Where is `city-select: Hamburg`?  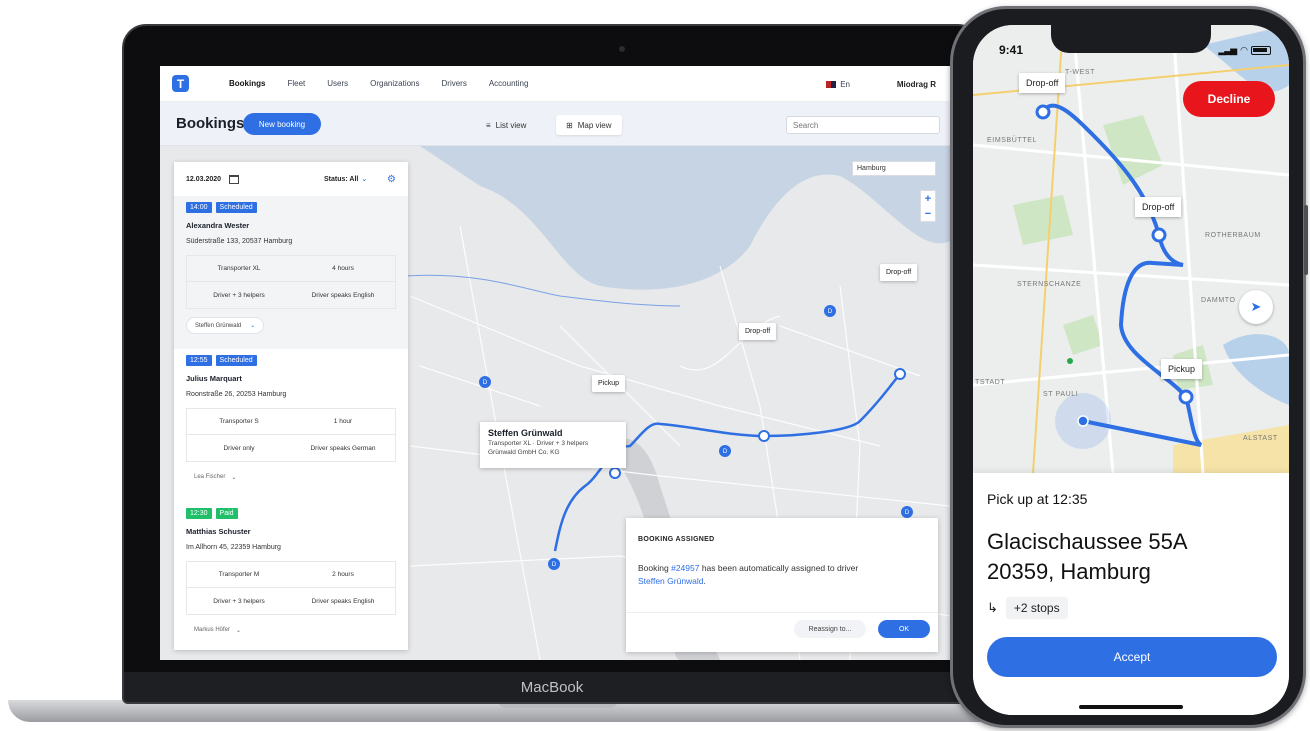 city-select: Hamburg is located at coordinates (894, 168).